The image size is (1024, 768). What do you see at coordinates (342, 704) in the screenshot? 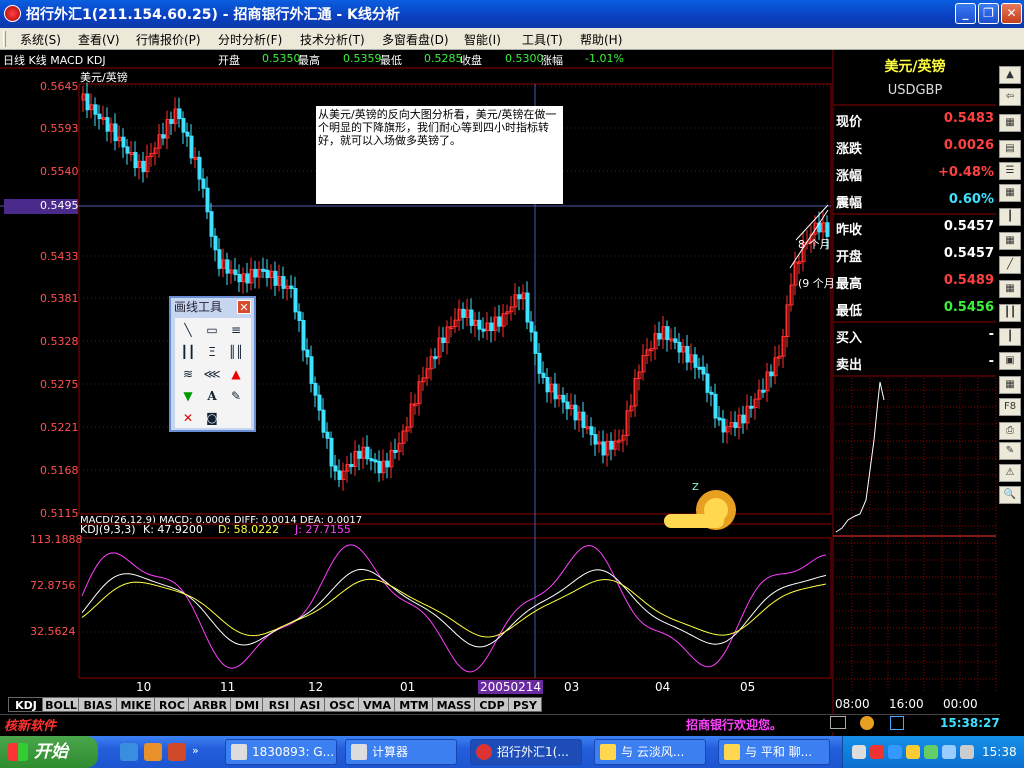
I see `tab-osc: OSC` at bounding box center [342, 704].